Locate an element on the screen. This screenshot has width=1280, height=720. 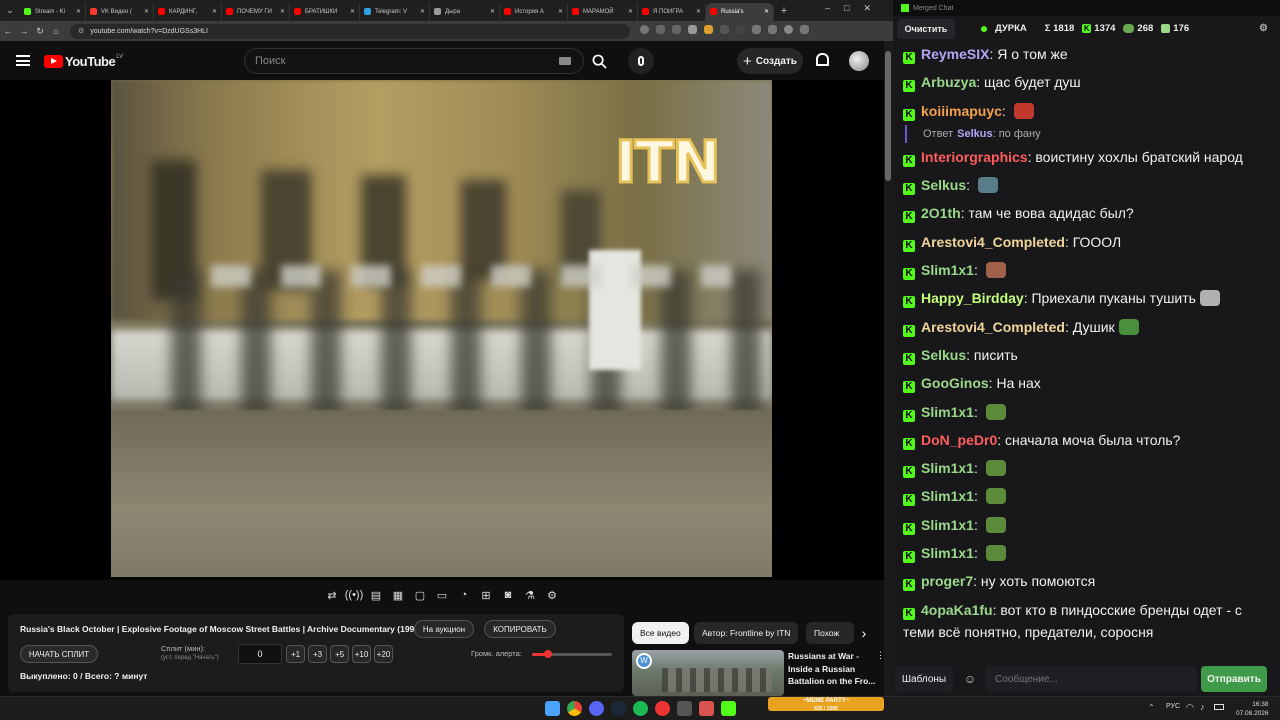
speedometer-icon: ◔ is located at coordinates (464, 595).